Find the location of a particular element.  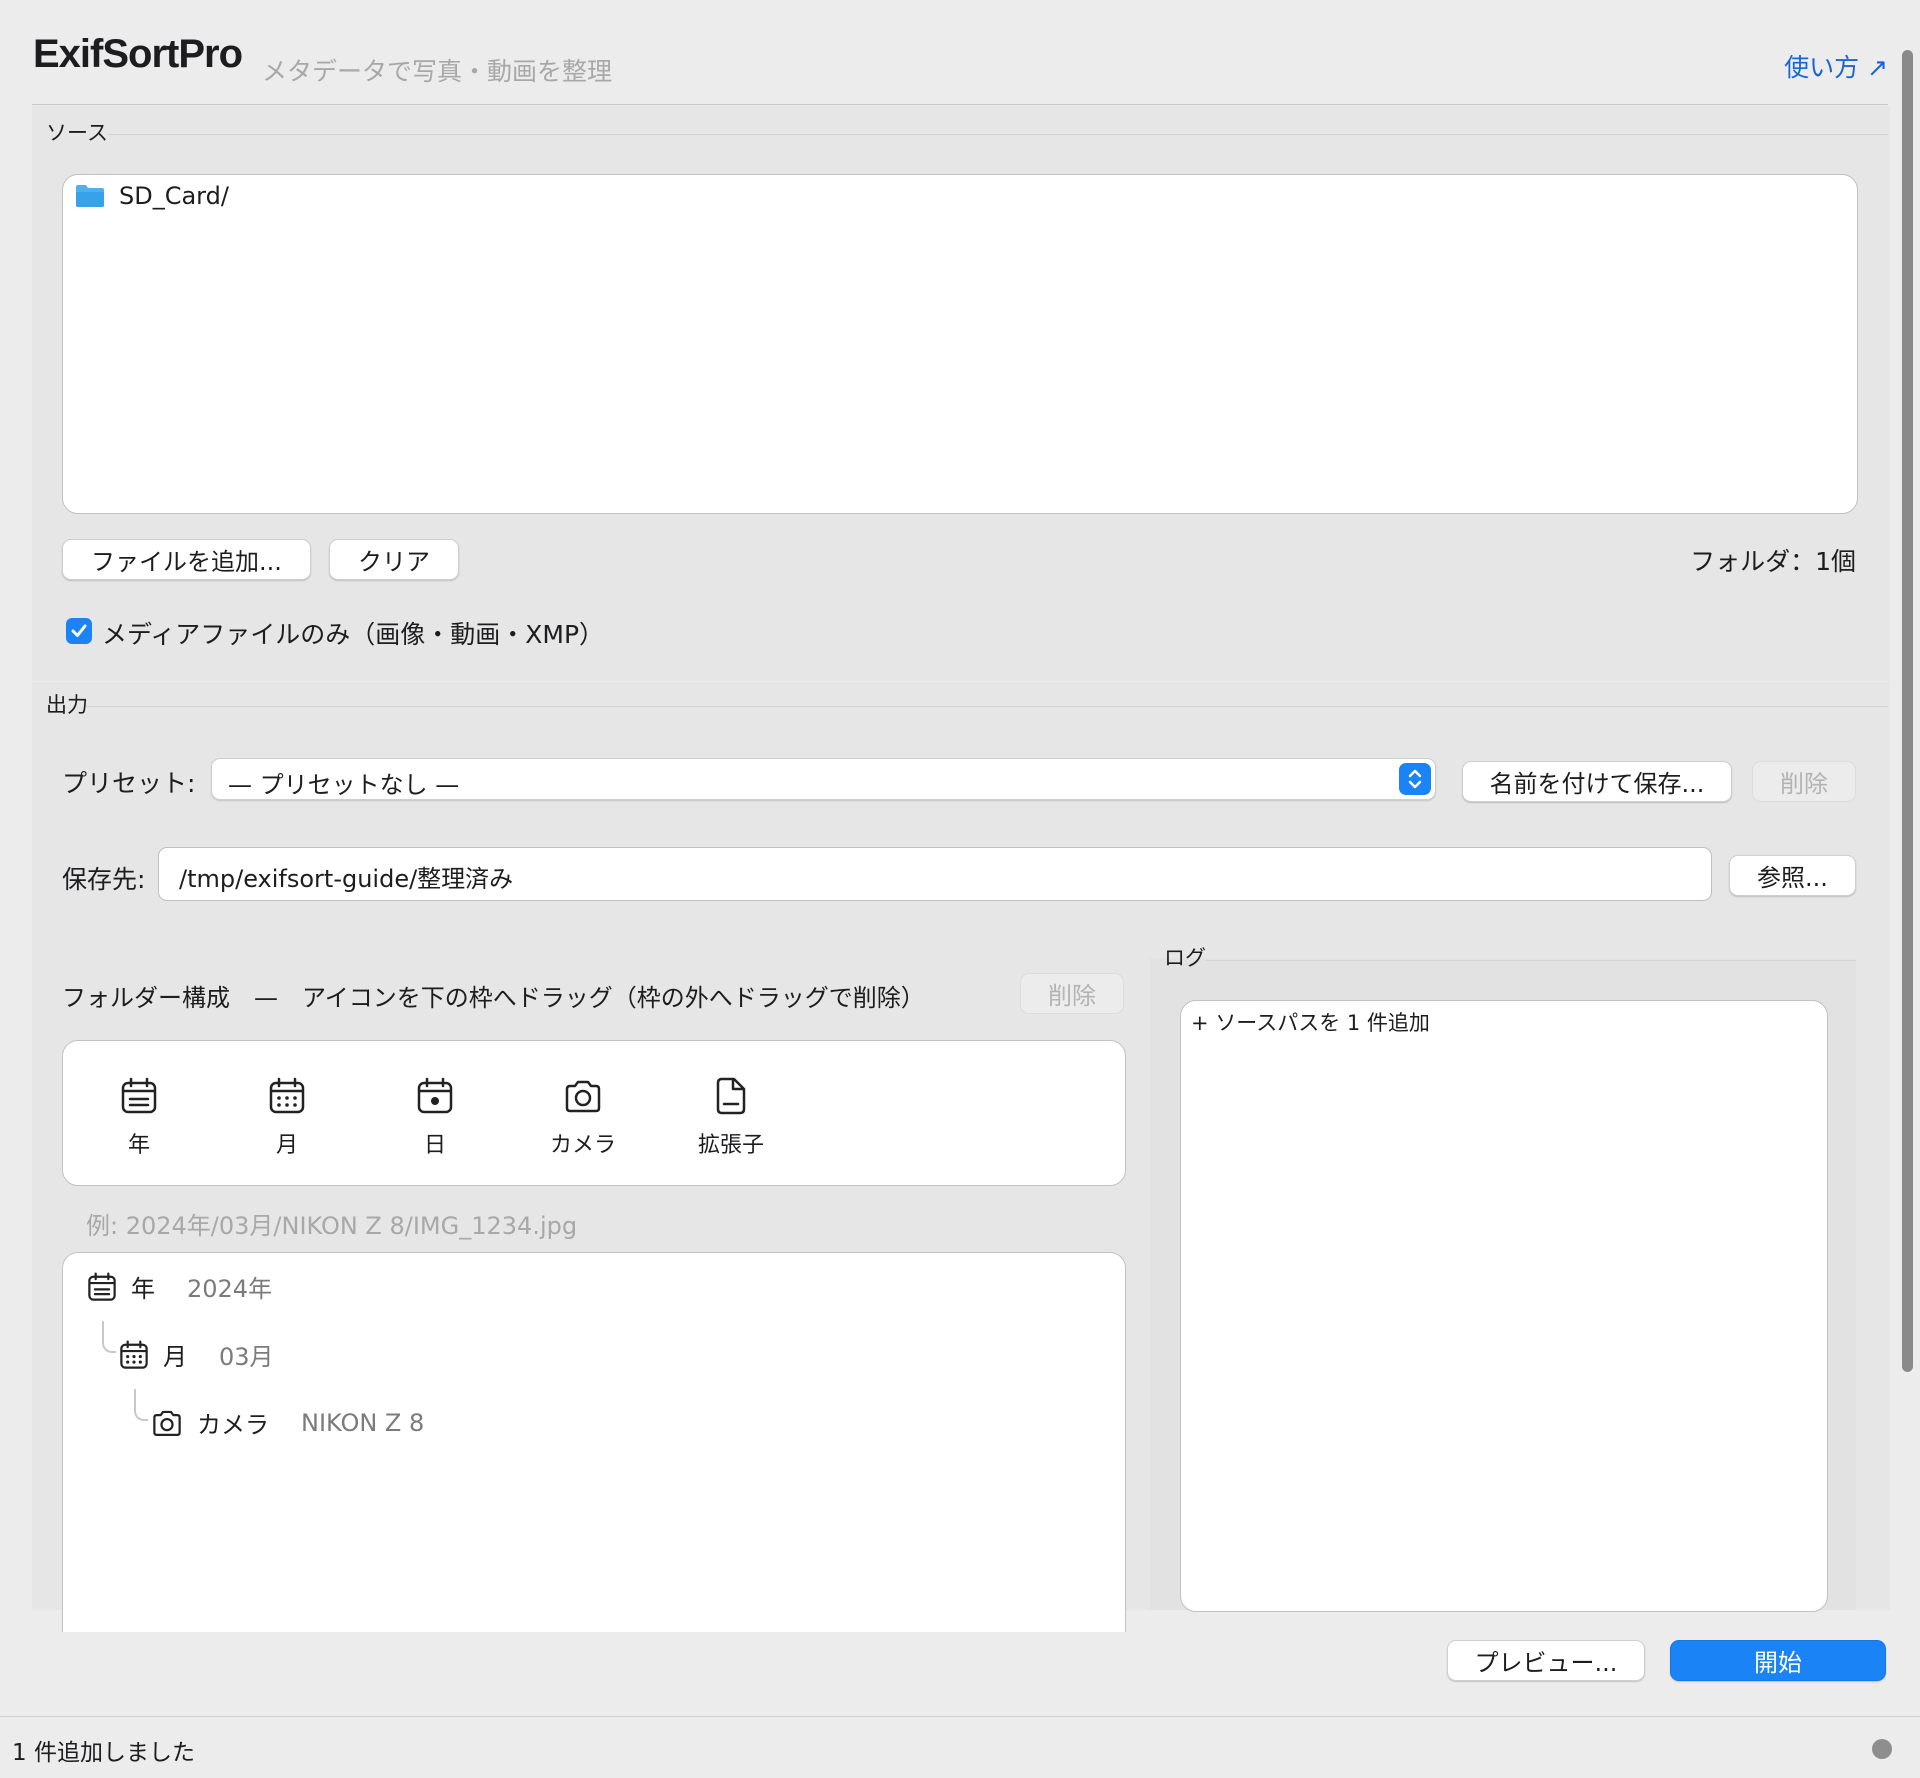

log-section-label: ログ is located at coordinates (1185, 958).